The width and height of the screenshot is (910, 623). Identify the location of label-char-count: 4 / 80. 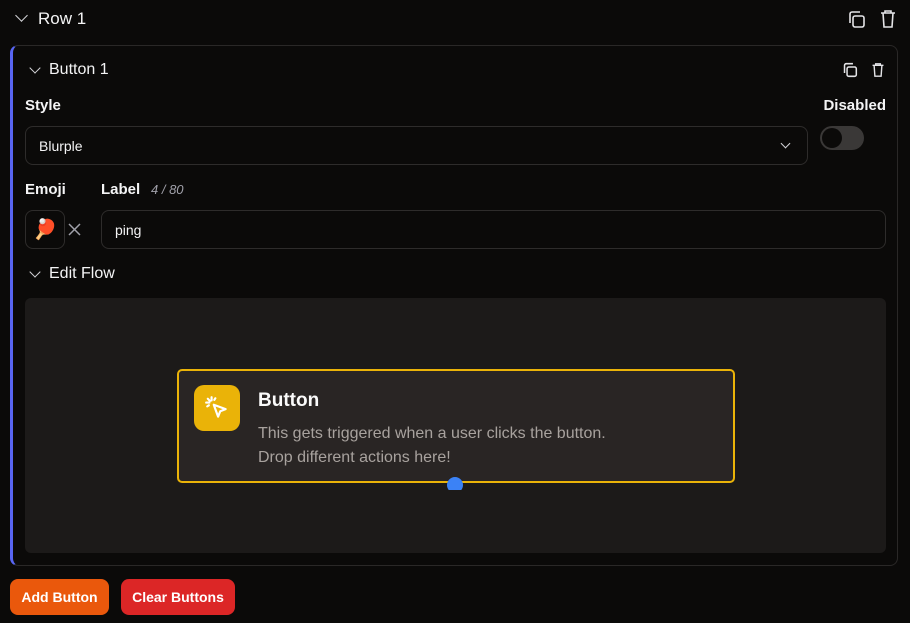
(167, 189).